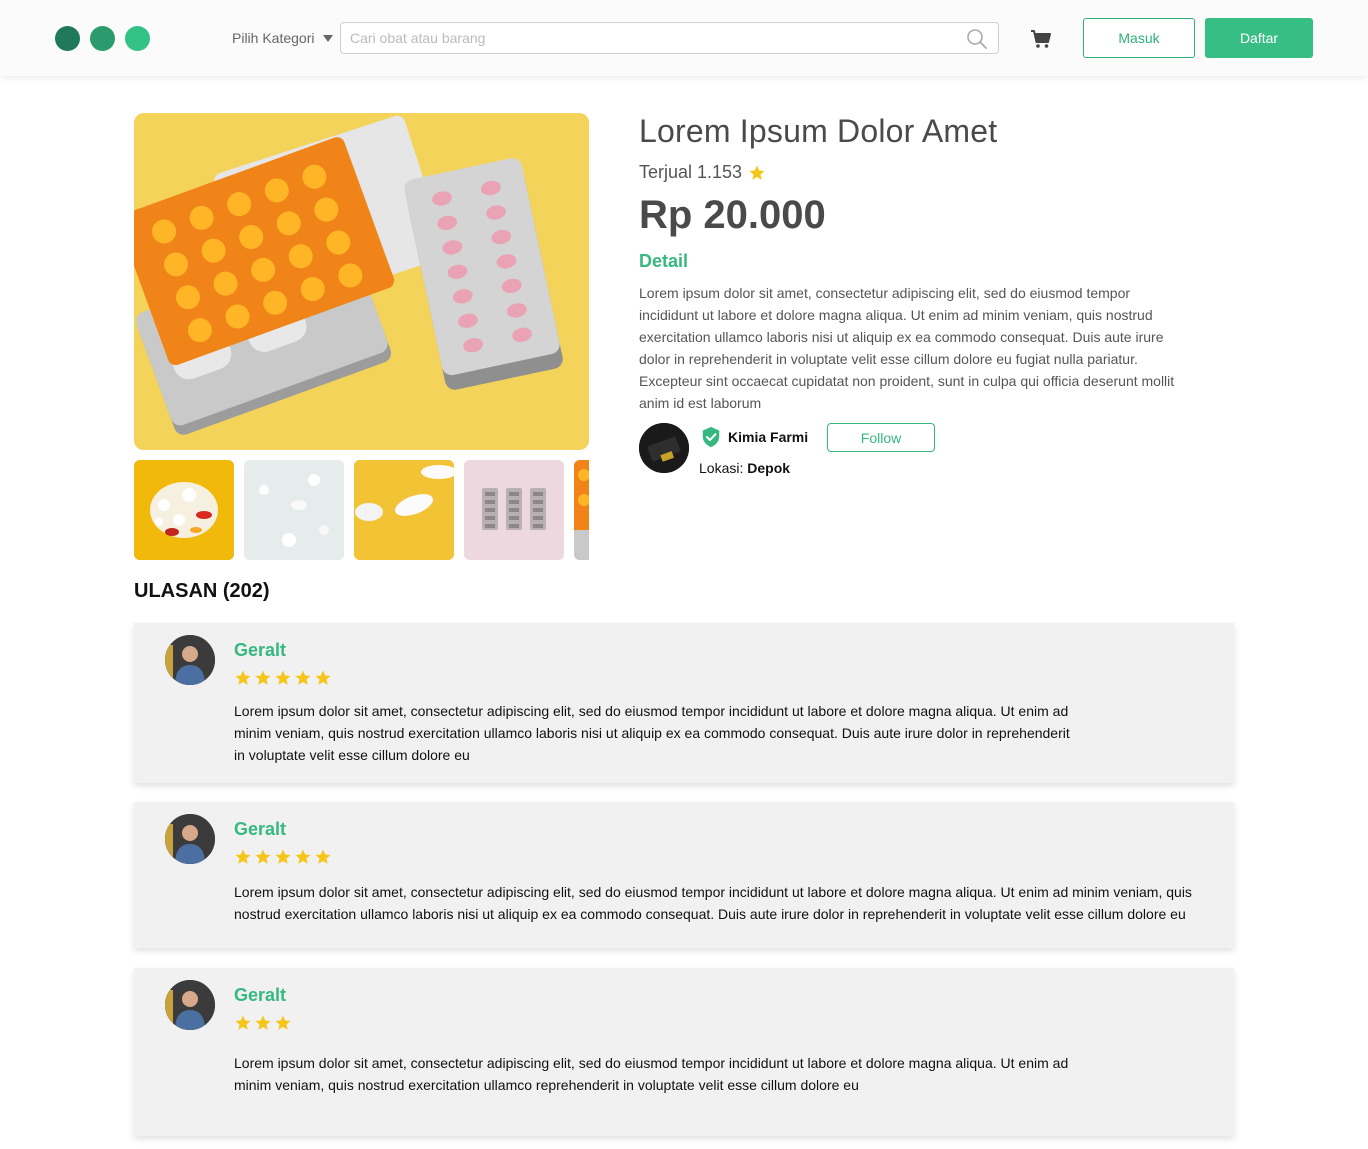  Describe the element at coordinates (977, 39) in the screenshot. I see `search-icon` at that location.